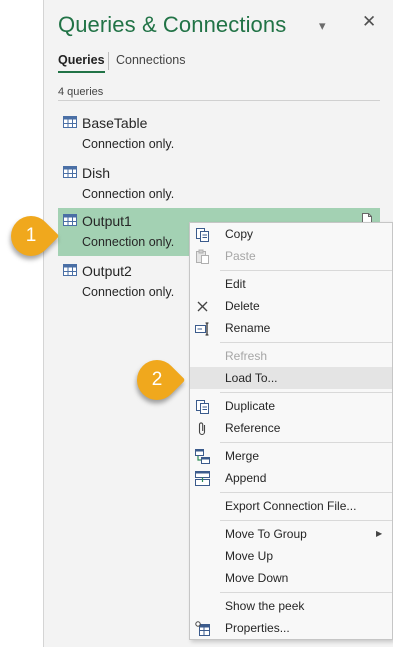  Describe the element at coordinates (242, 306) in the screenshot. I see `menu-item-label: Delete` at that location.